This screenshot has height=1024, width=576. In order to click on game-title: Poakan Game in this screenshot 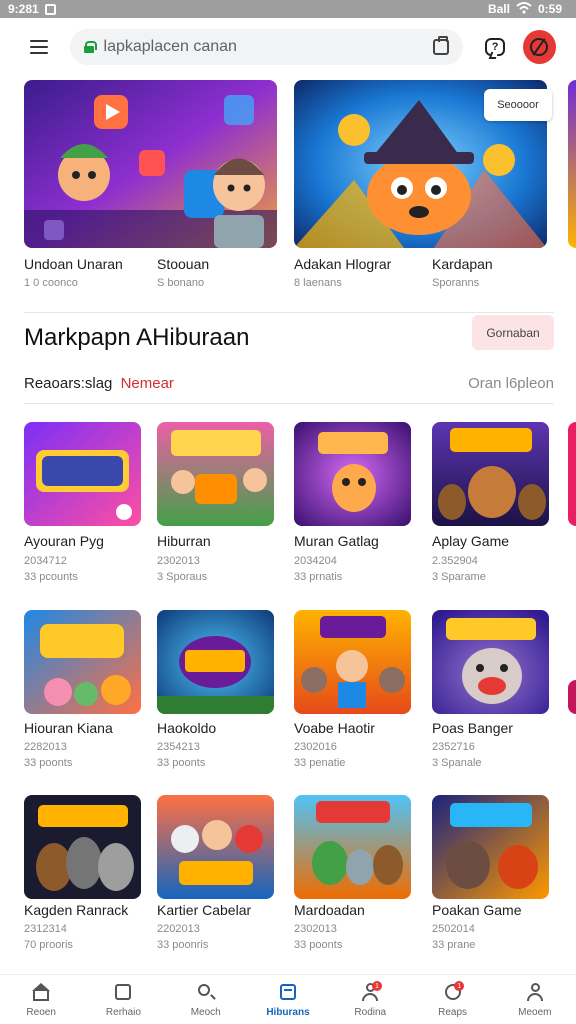, I will do `click(477, 910)`.